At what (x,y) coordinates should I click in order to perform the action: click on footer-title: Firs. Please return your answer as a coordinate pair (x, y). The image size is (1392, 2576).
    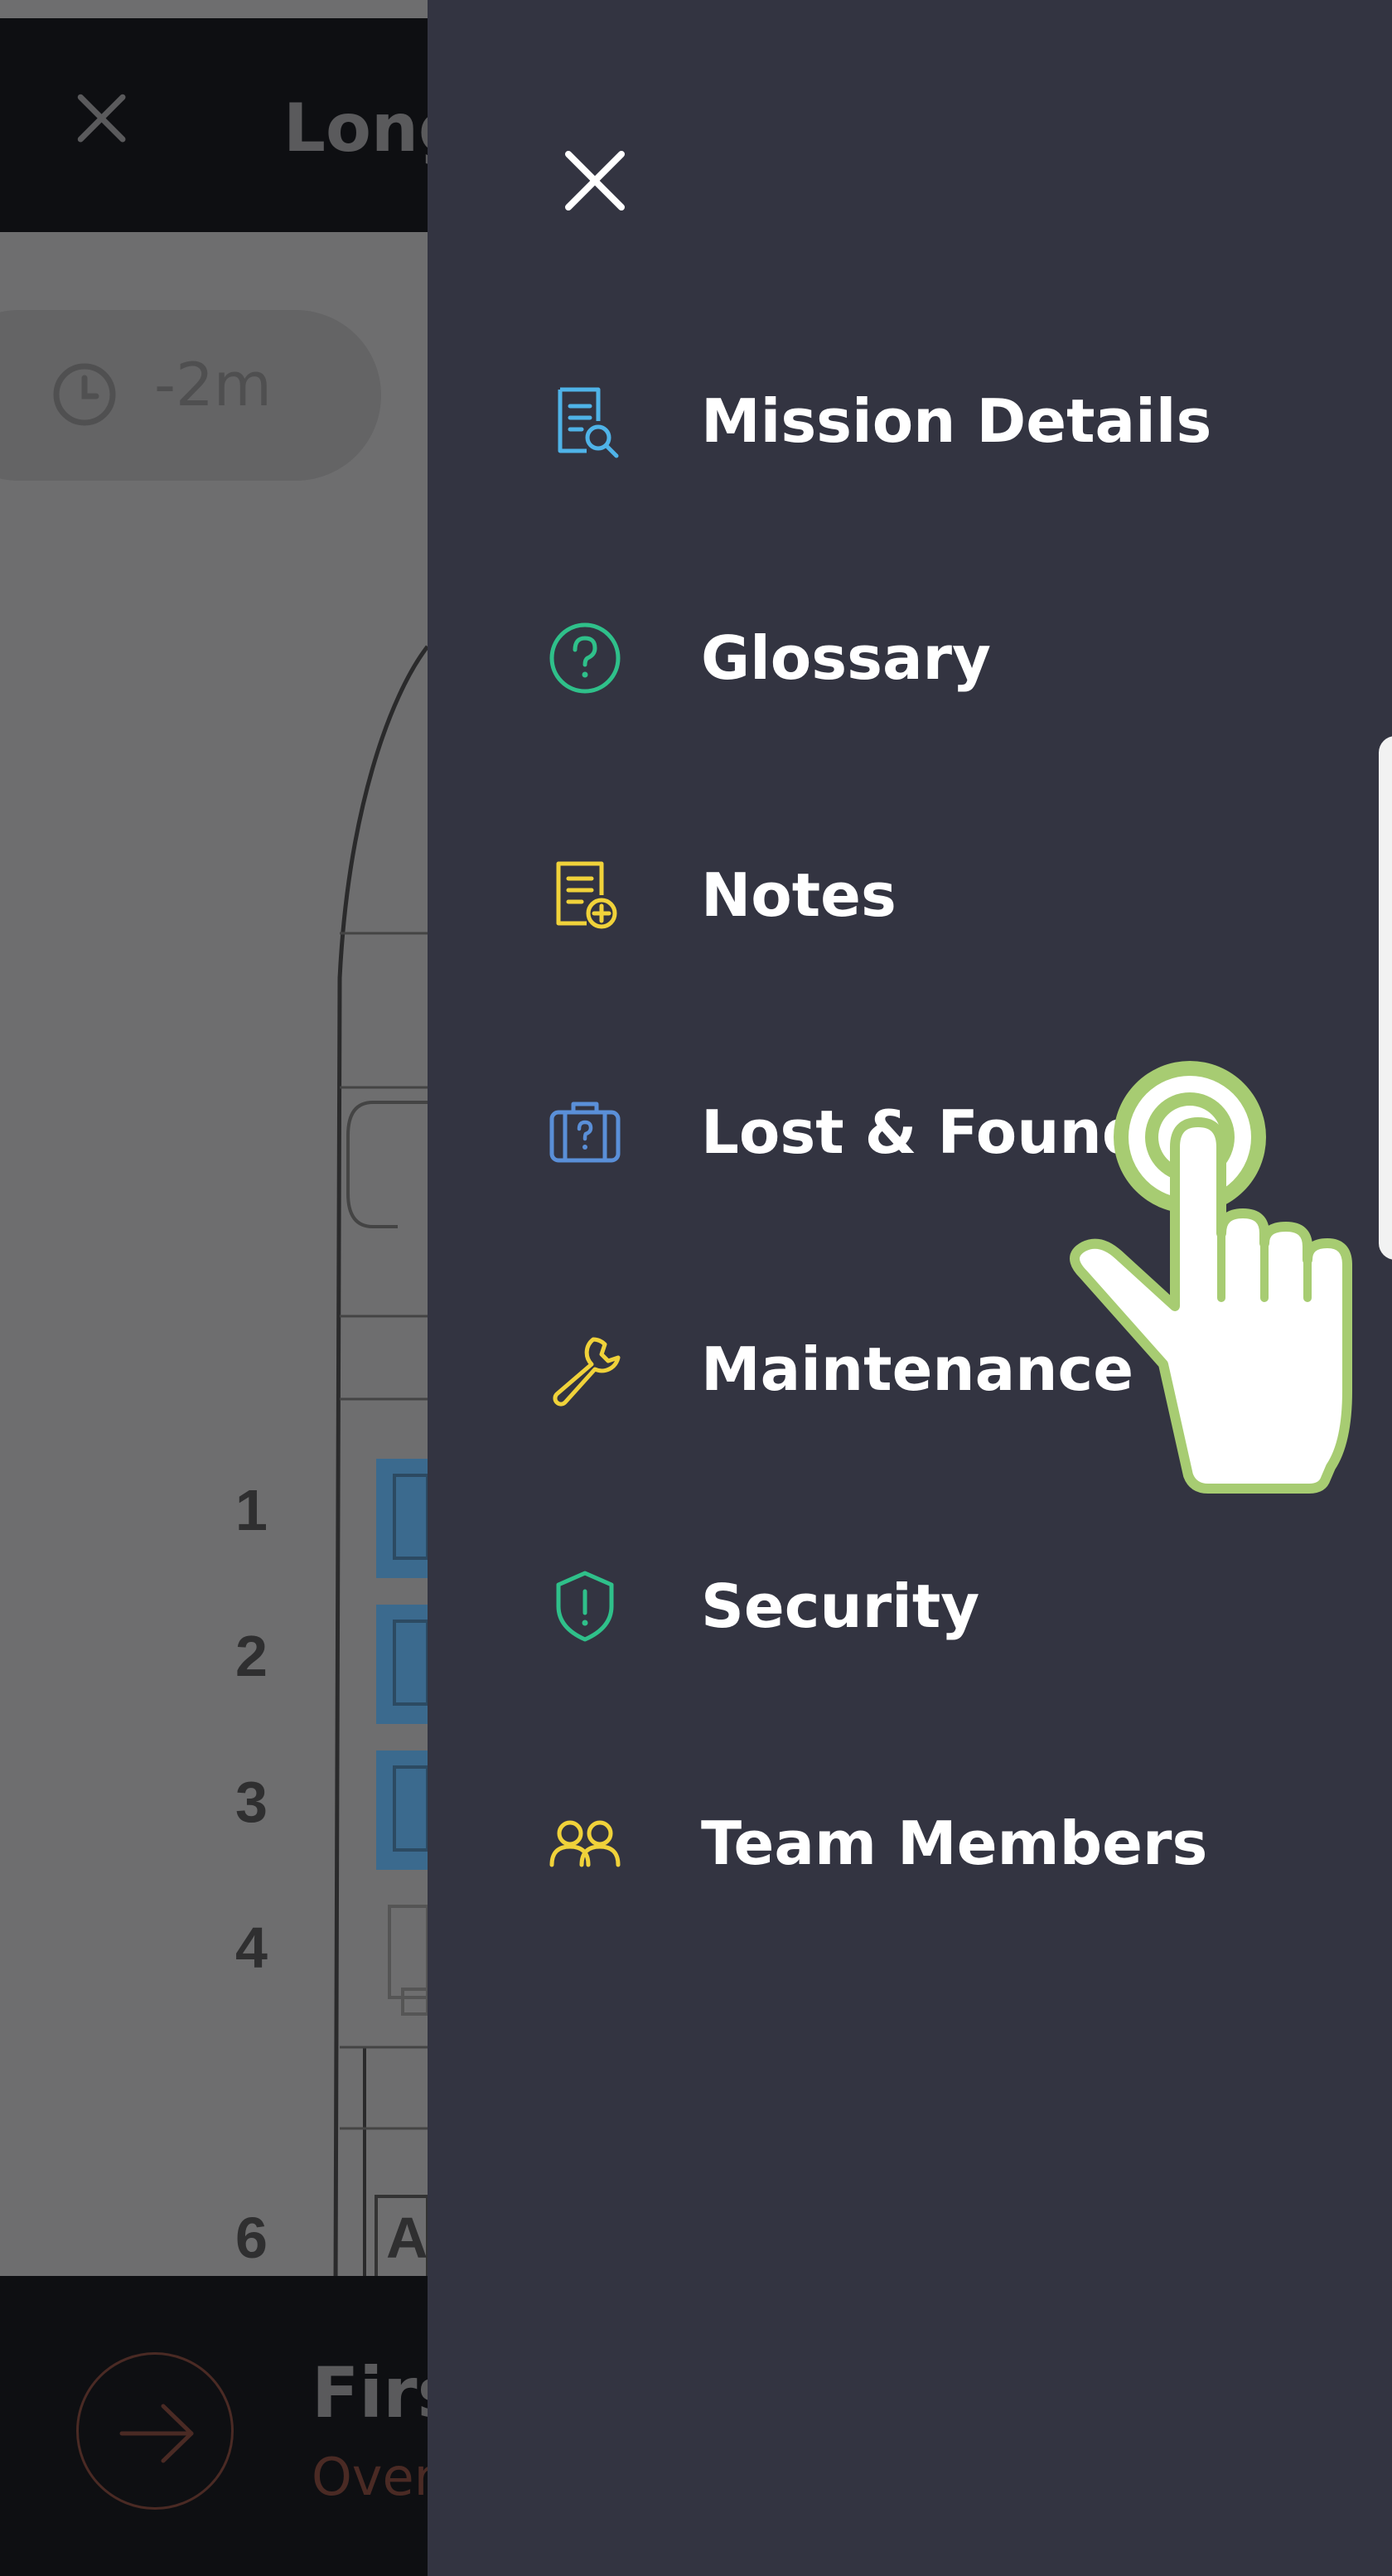
    Looking at the image, I should click on (370, 2392).